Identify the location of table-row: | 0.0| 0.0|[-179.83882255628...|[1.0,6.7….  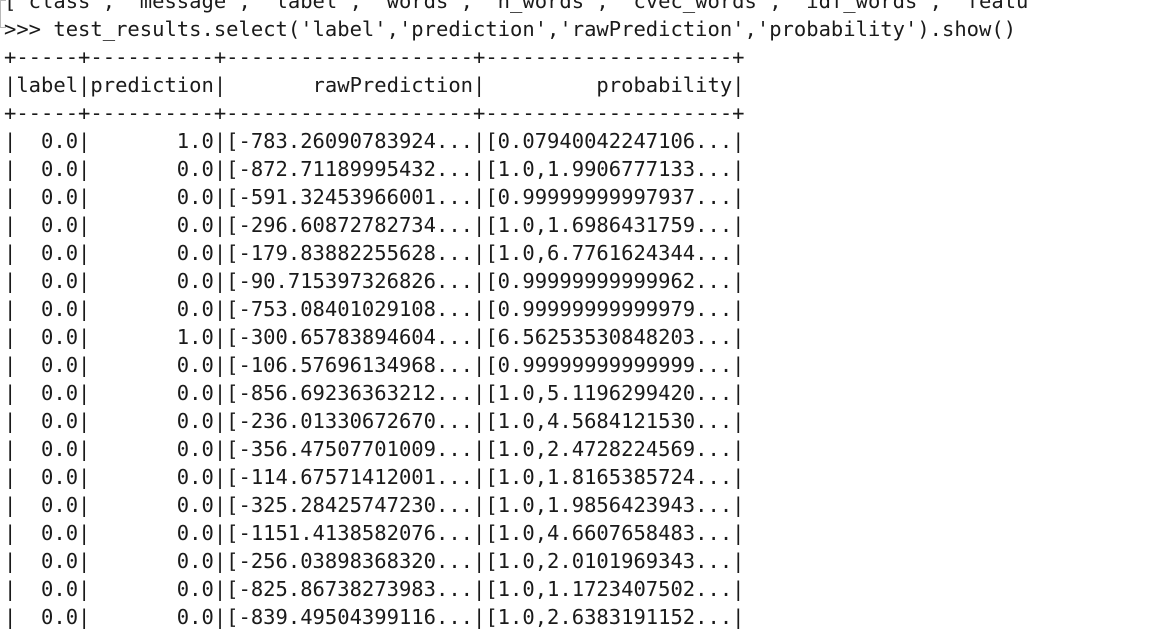
(374, 253).